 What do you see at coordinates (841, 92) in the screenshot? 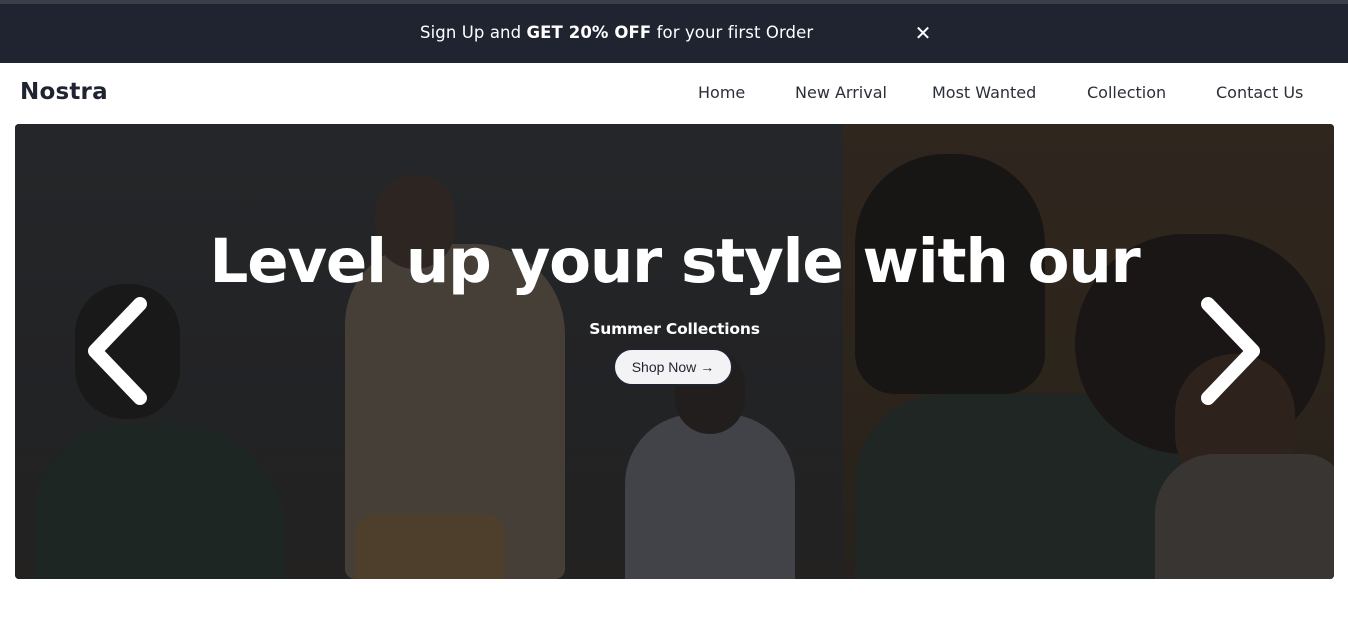
I see `nav-link-new-arrival: New Arrival` at bounding box center [841, 92].